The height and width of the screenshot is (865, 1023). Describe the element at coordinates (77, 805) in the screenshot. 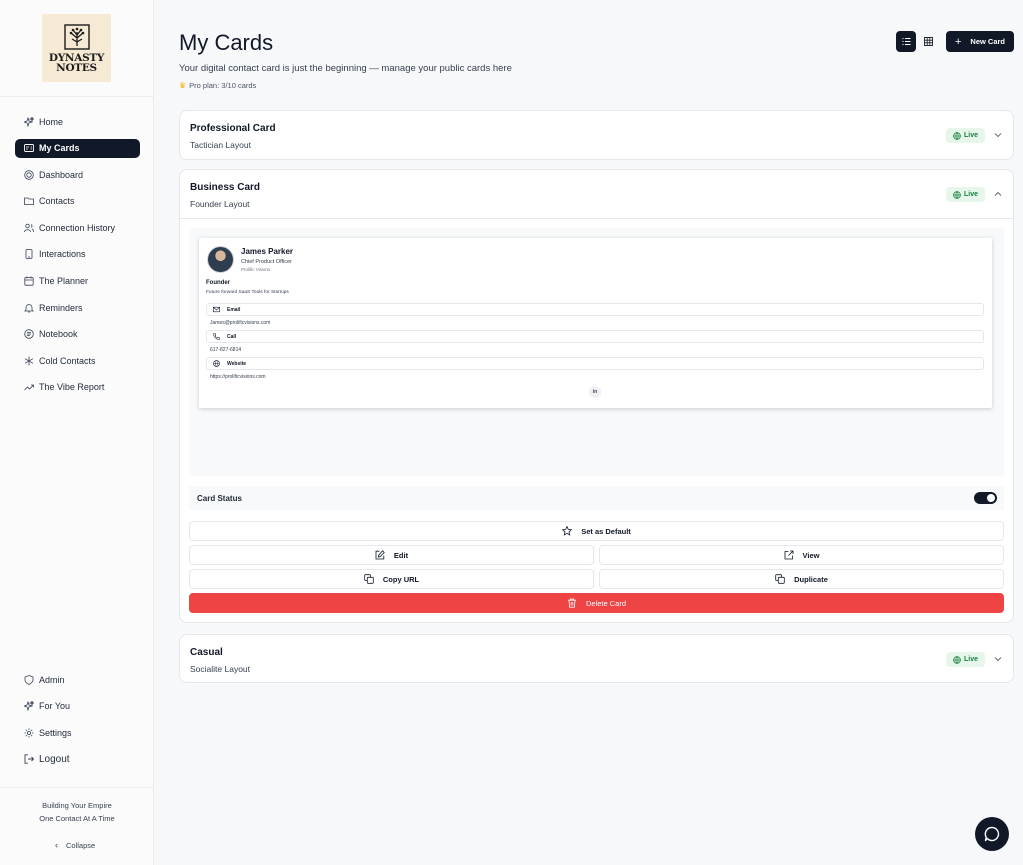

I see `tagline-line1: Building Your Empire` at that location.